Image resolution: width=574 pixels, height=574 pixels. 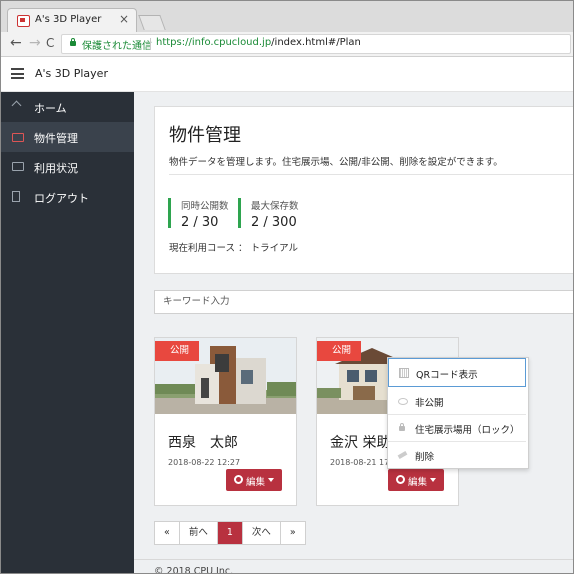 What do you see at coordinates (124, 19) in the screenshot?
I see `tab-close-icon: ×` at bounding box center [124, 19].